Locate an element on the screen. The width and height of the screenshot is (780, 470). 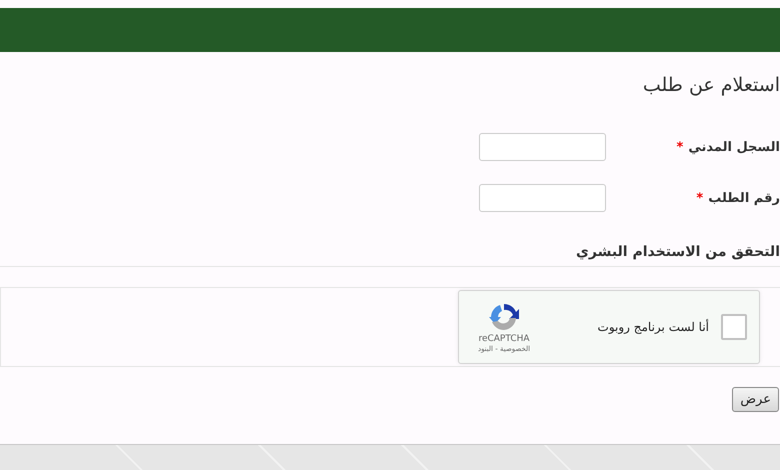
page-title: استعلام عن طلب is located at coordinates (711, 85).